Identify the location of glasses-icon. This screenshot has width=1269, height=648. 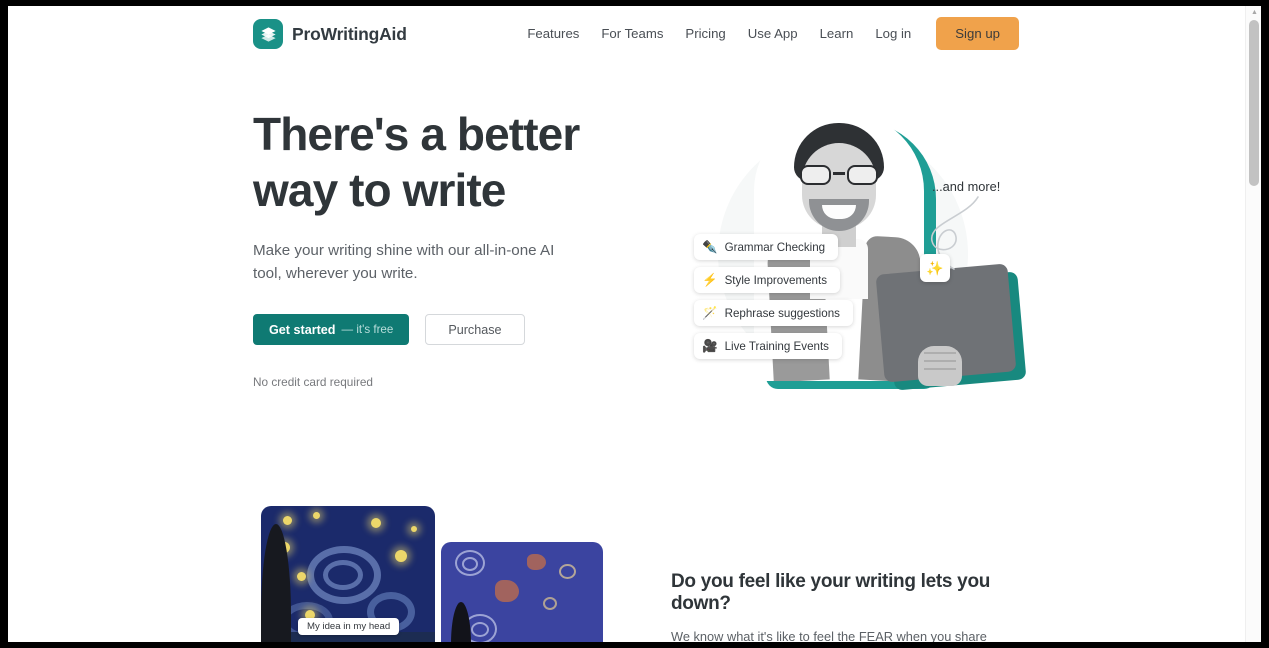
(839, 175).